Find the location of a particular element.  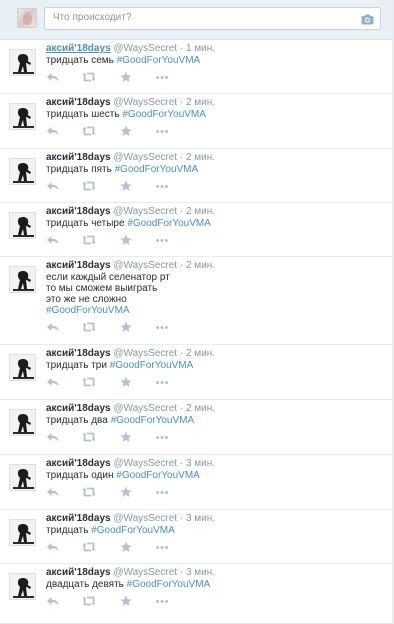

tweet-timestamp: 1 мин. is located at coordinates (200, 48).